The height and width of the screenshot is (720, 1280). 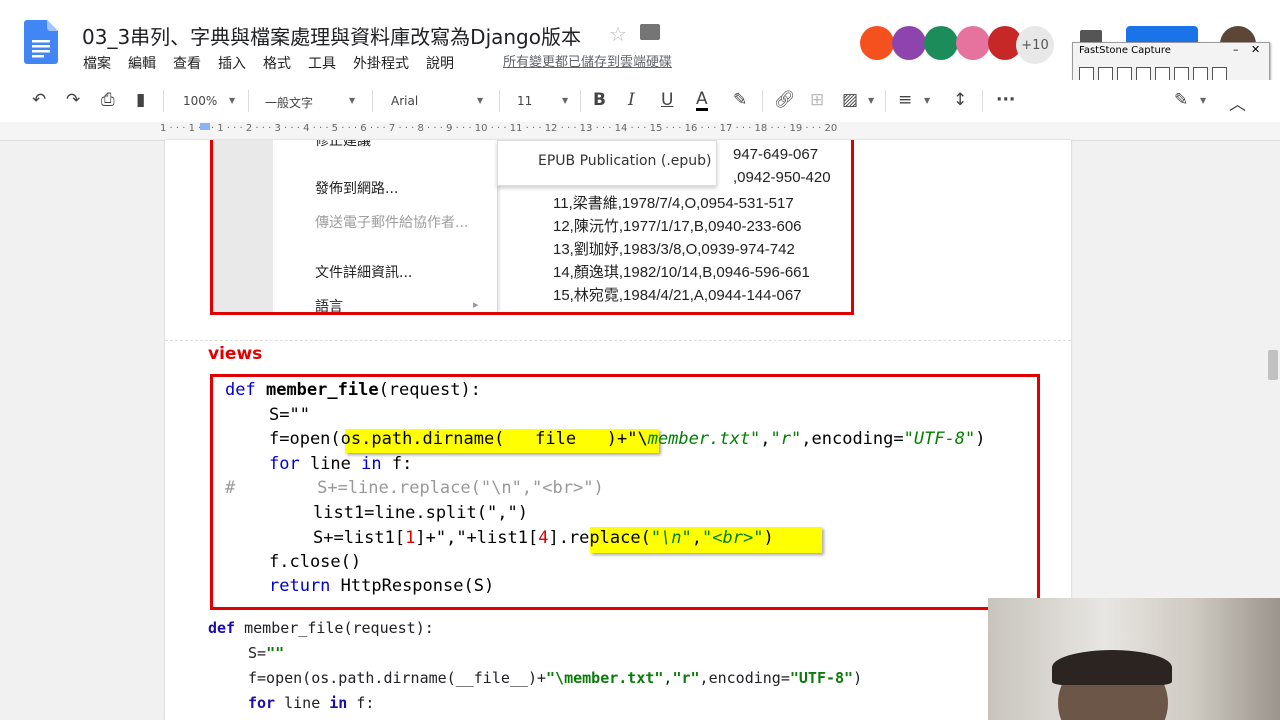 I want to click on font-select: Arial, so click(x=404, y=101).